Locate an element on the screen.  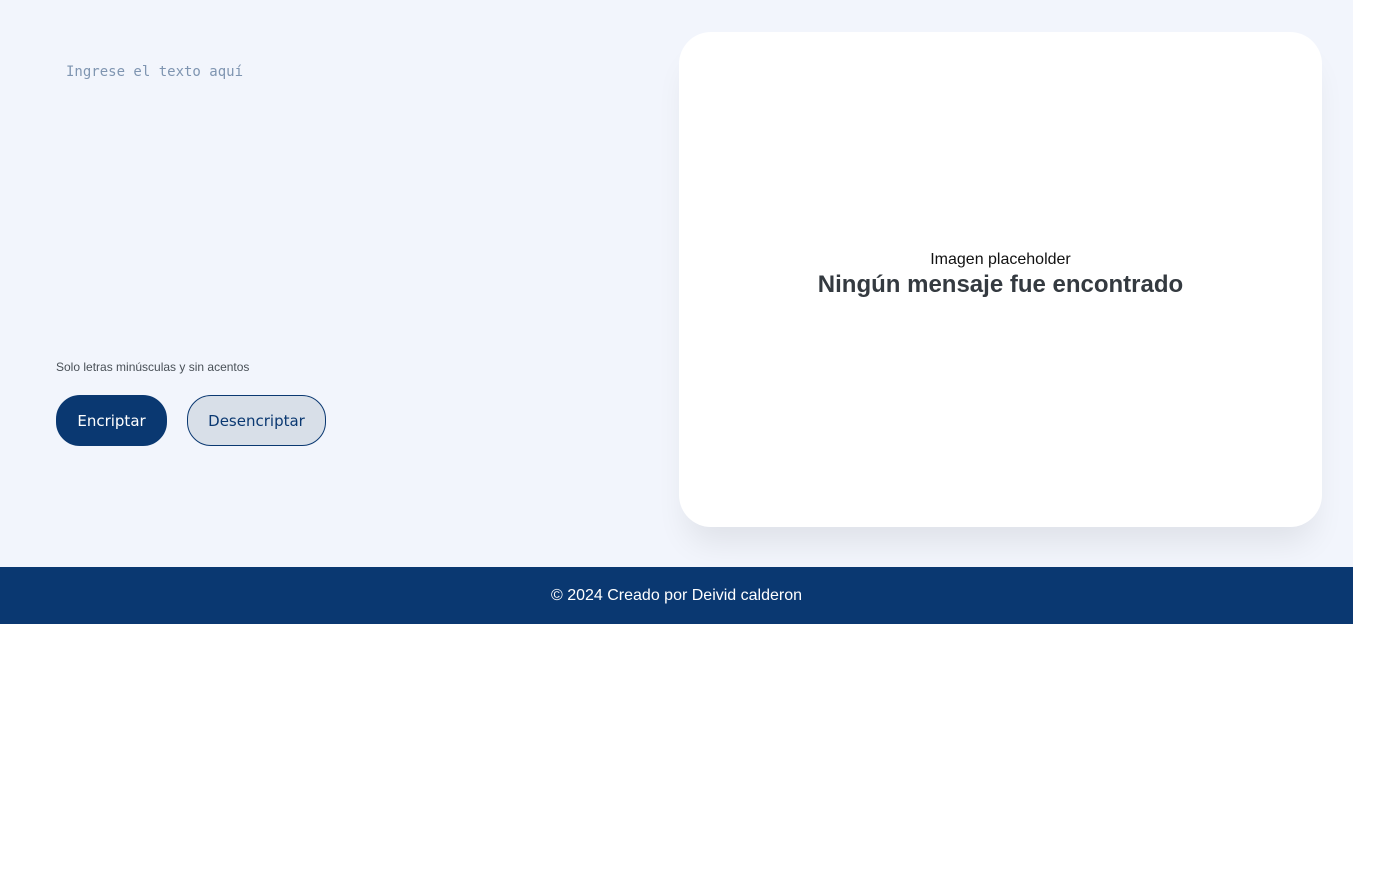
encrypt-button: Encriptar is located at coordinates (111, 420).